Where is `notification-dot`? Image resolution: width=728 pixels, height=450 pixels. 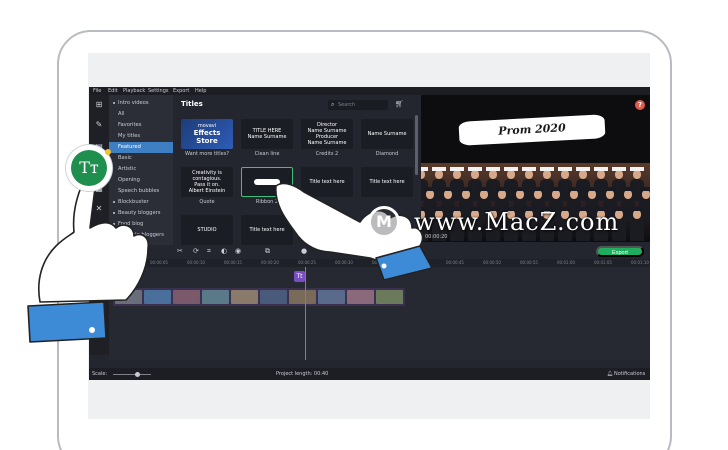 notification-dot is located at coordinates (108, 152).